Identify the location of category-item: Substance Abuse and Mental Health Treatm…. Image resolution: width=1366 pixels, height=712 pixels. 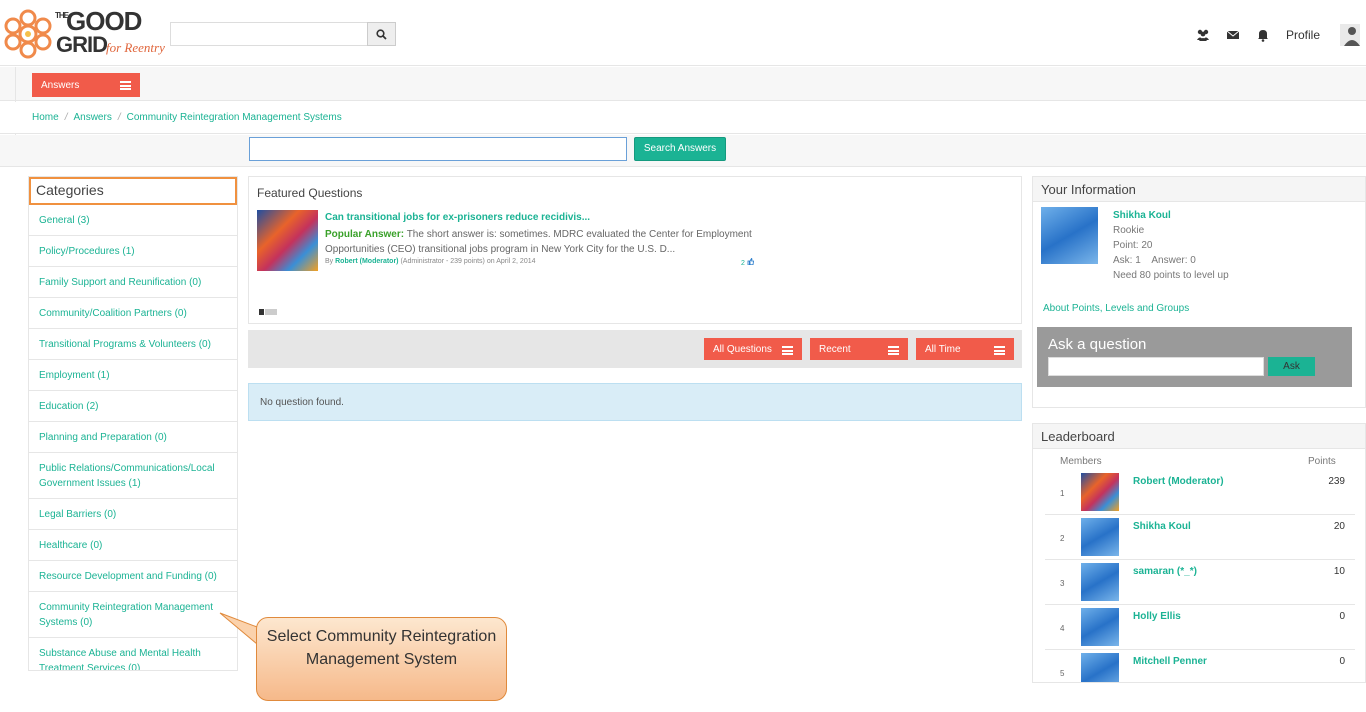
(133, 654).